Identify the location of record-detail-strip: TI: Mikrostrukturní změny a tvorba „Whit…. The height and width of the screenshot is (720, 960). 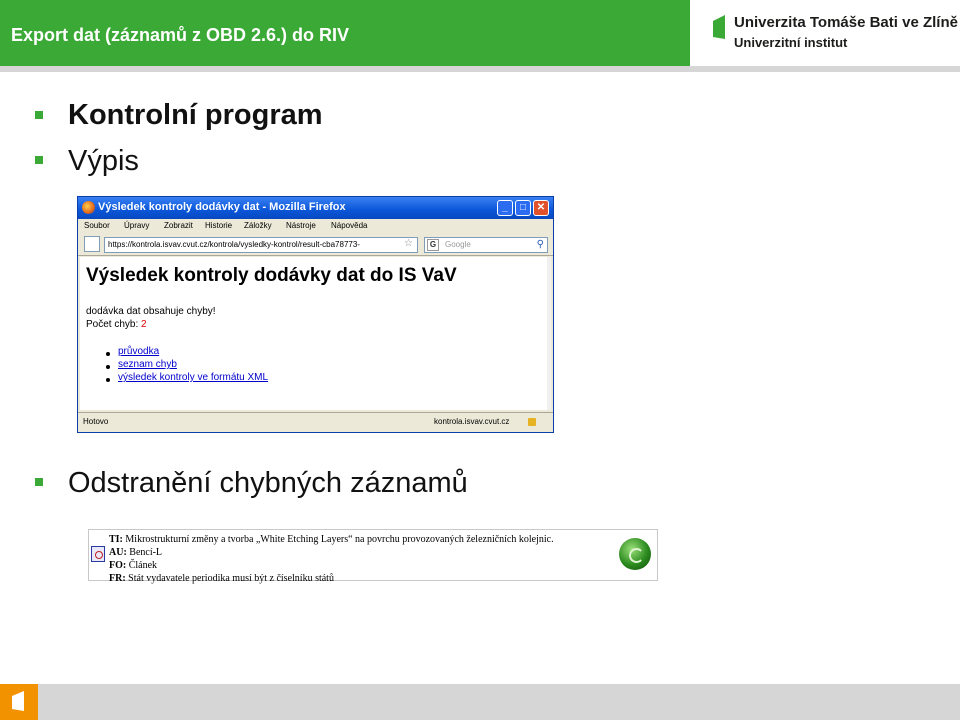
(373, 556).